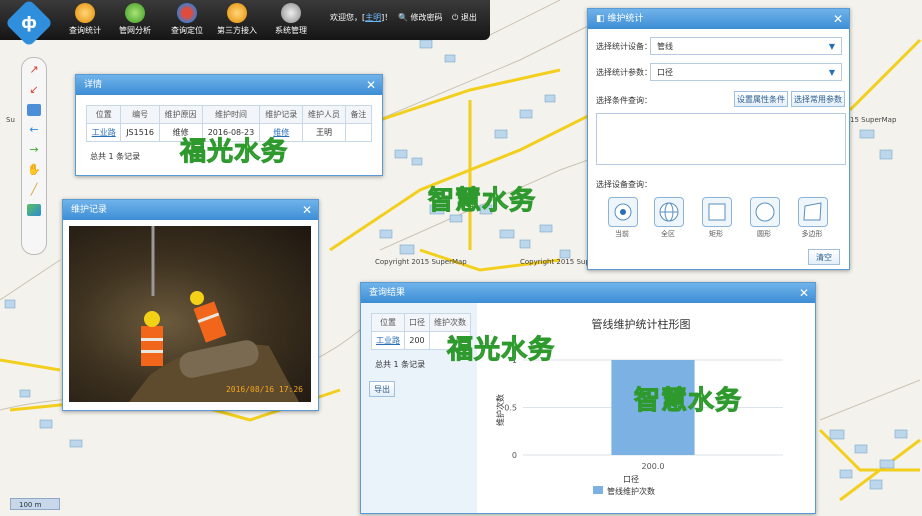 This screenshot has width=922, height=516. I want to click on device-value: 管线, so click(665, 46).